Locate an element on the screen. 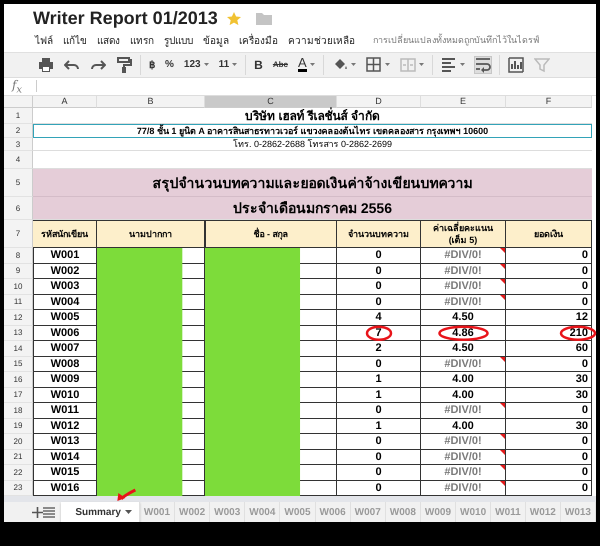 This screenshot has width=600, height=546. star-icon is located at coordinates (234, 18).